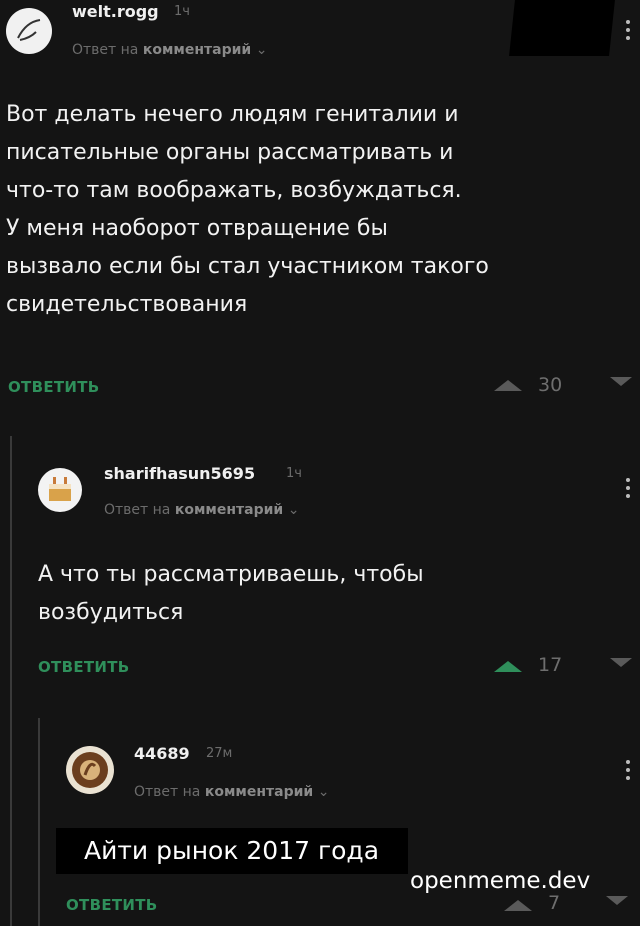 Image resolution: width=640 pixels, height=926 pixels. I want to click on score: 30, so click(550, 385).